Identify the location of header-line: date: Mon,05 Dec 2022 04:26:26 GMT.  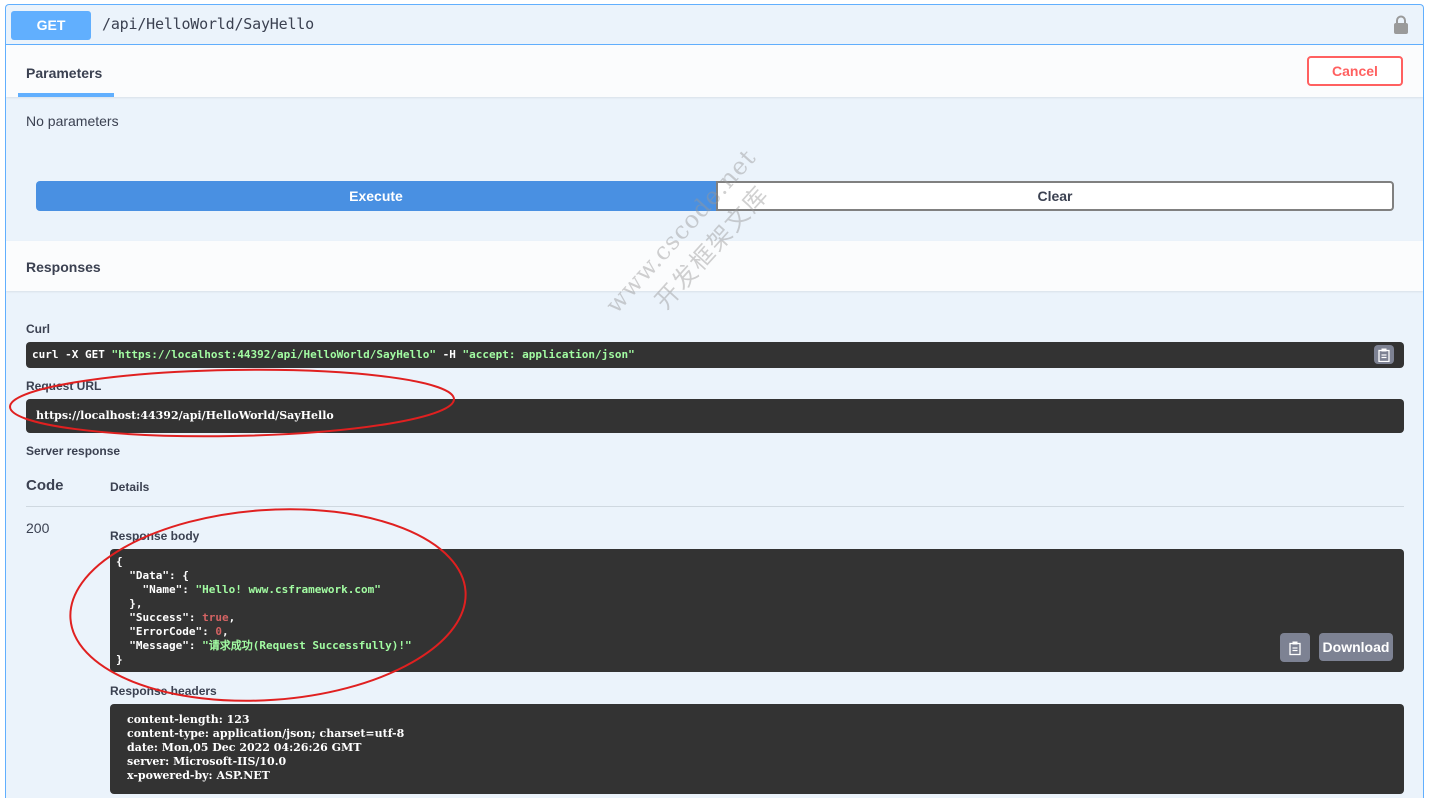
(244, 747).